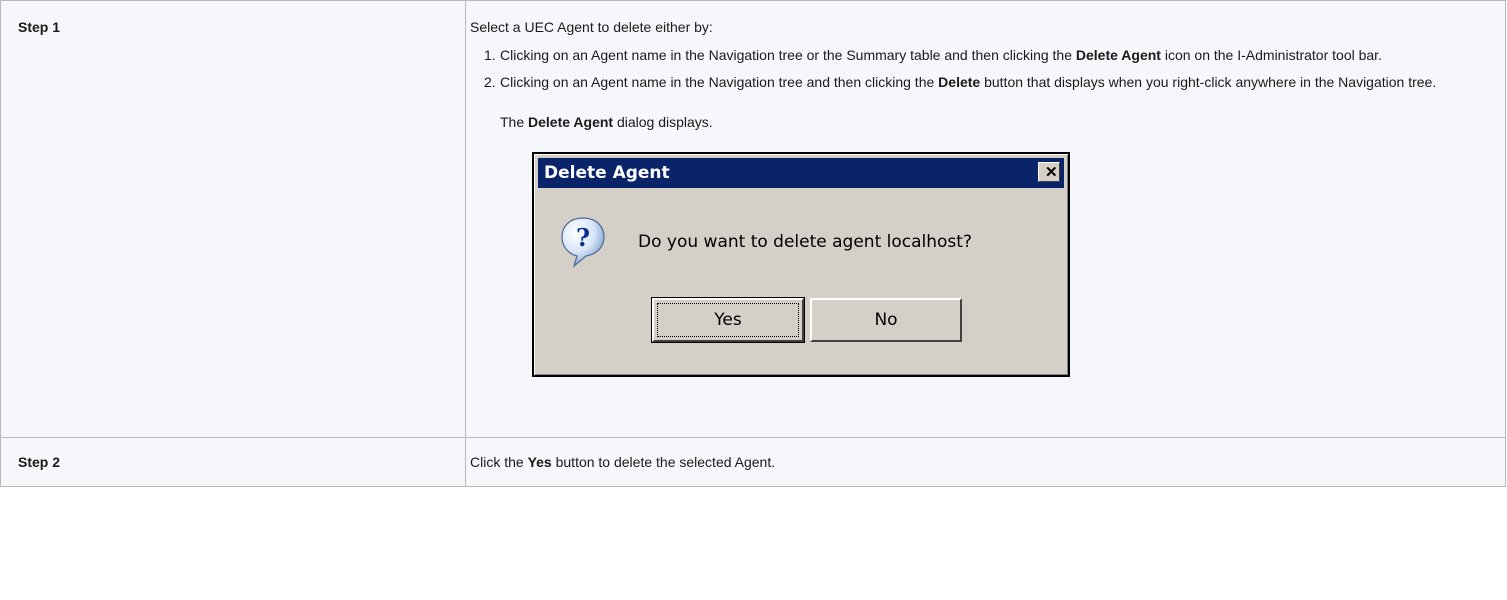 The width and height of the screenshot is (1507, 600). I want to click on step-bold: Yes, so click(539, 462).